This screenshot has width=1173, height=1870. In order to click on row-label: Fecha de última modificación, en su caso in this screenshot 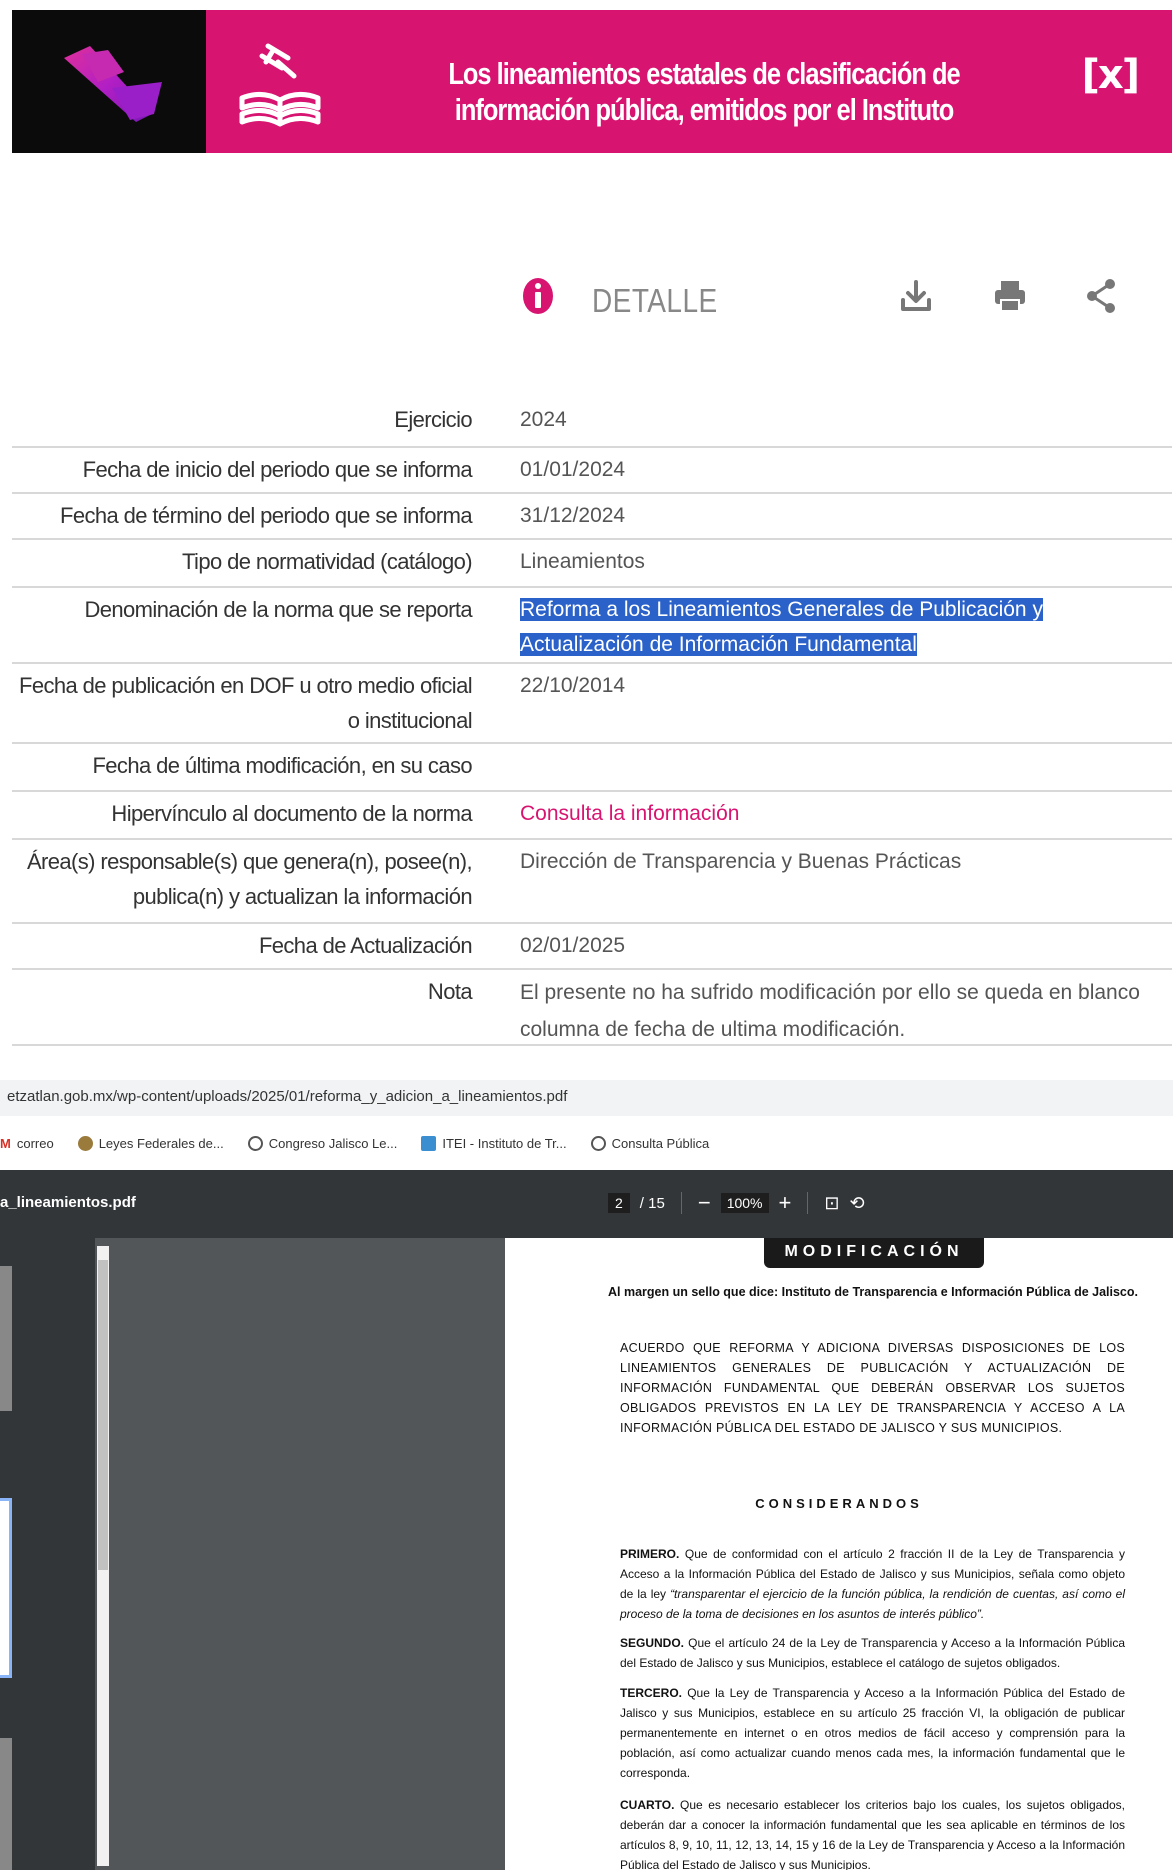, I will do `click(282, 765)`.